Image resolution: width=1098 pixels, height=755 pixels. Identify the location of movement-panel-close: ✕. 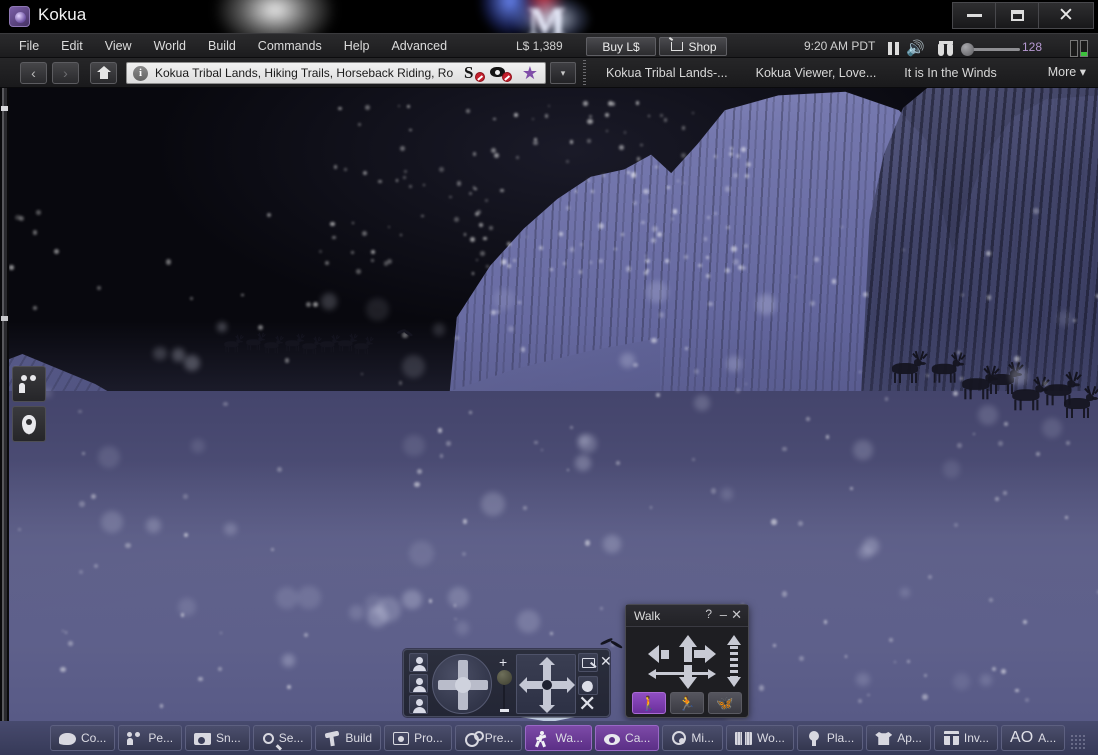
(587, 704).